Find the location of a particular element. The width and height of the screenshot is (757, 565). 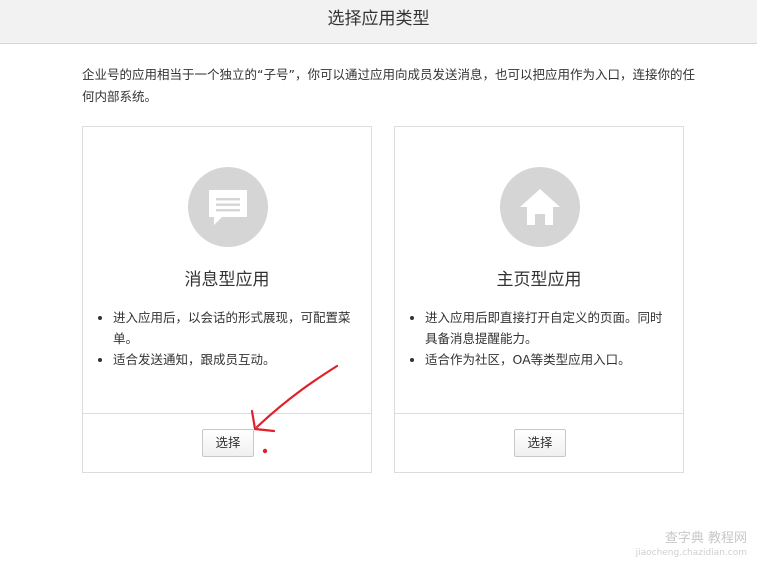

watermark: 查字典 教程网 jiaocheng.chazidian.com is located at coordinates (691, 546).